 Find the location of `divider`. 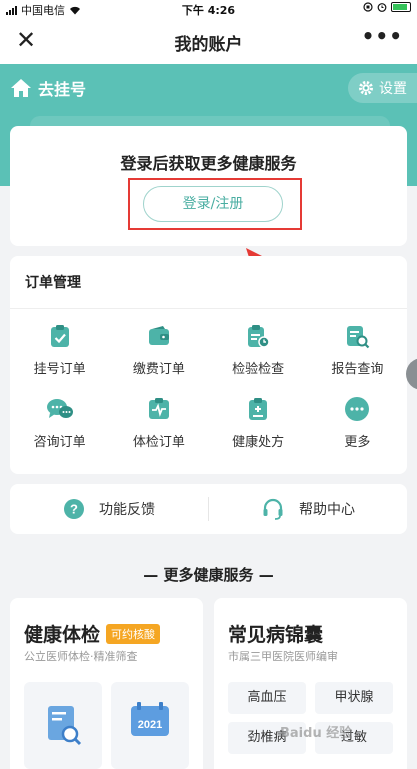

divider is located at coordinates (208, 308).